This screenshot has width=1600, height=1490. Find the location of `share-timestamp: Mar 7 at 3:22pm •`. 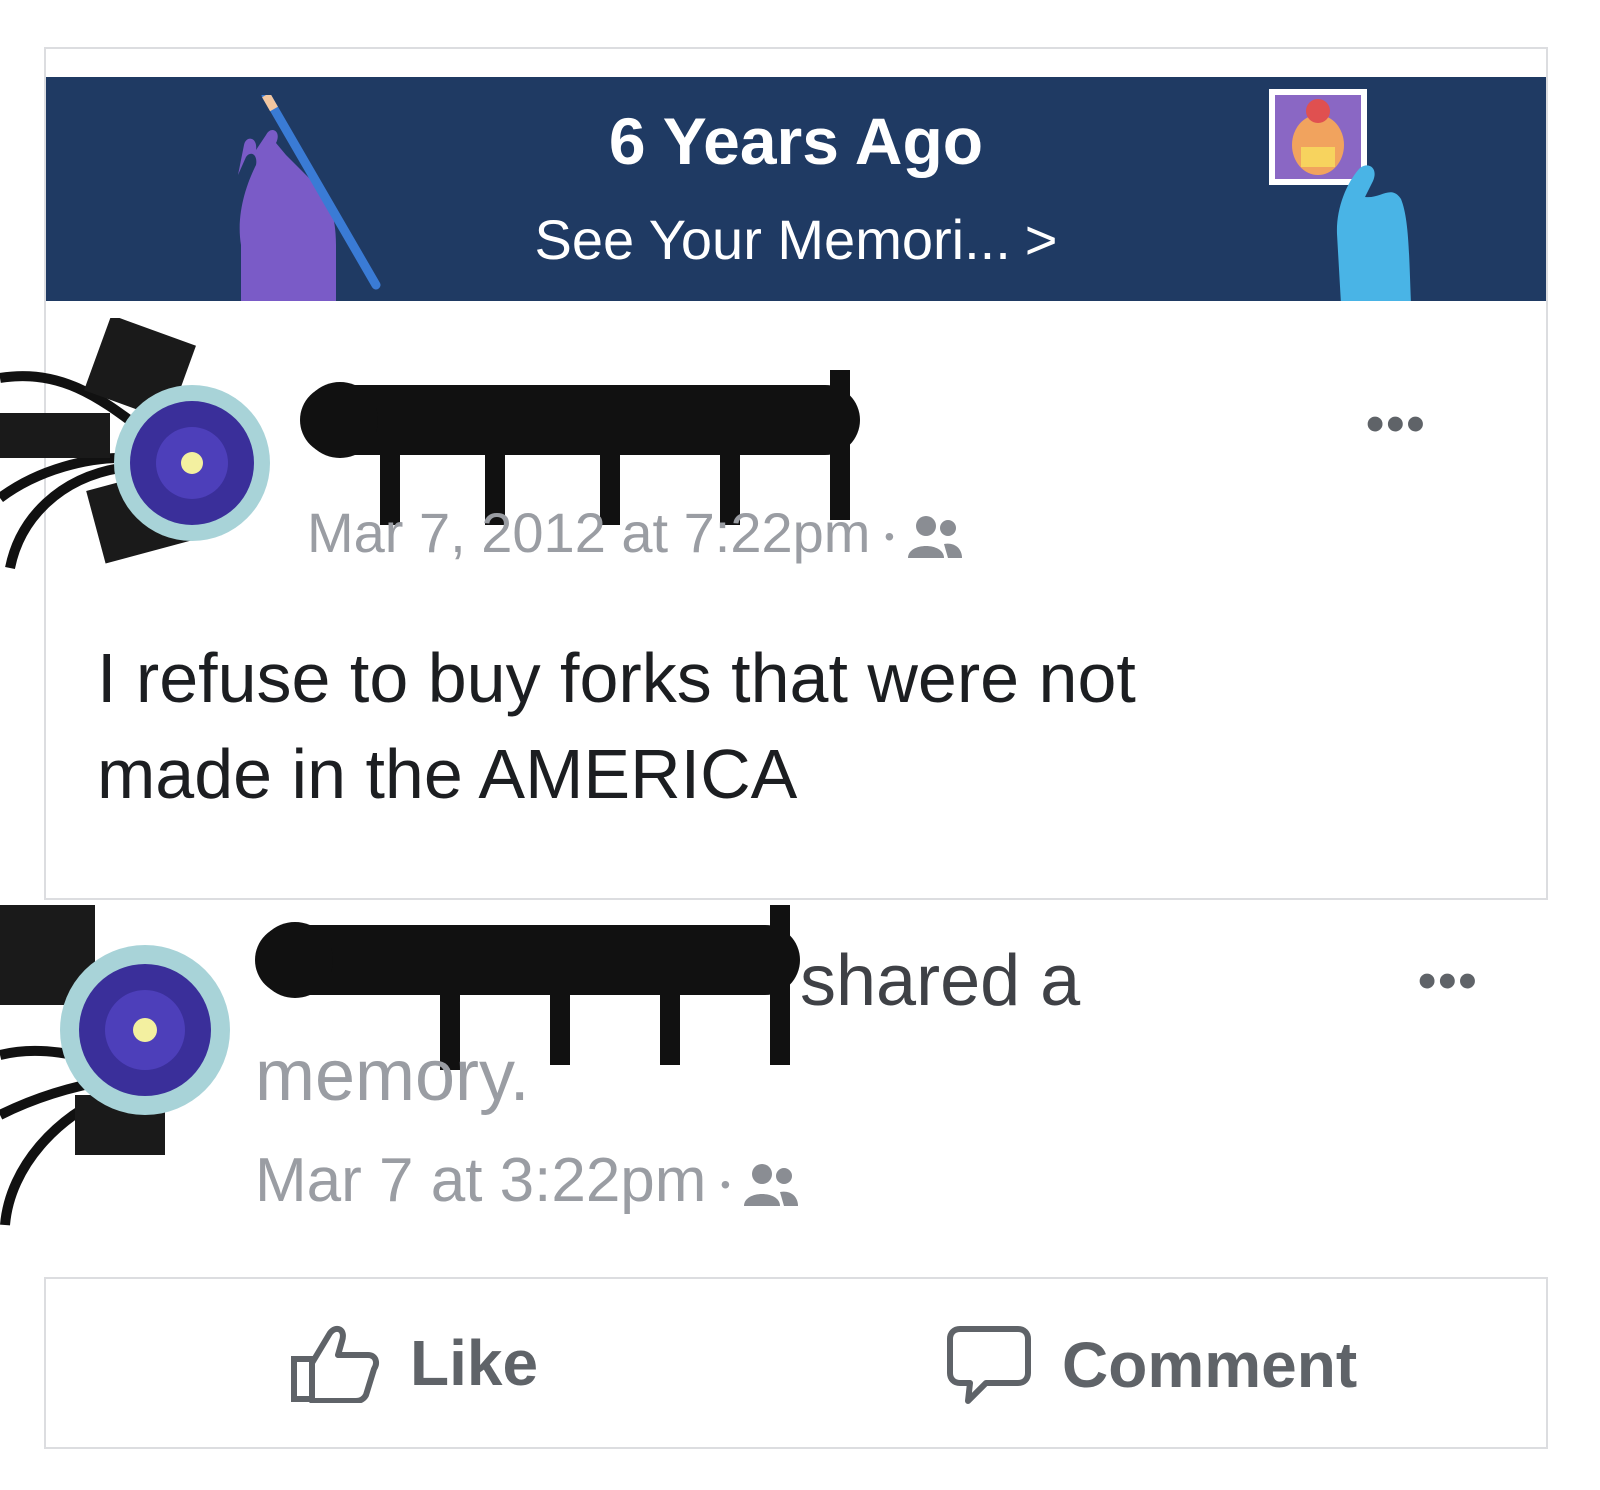

share-timestamp: Mar 7 at 3:22pm • is located at coordinates (527, 1181).